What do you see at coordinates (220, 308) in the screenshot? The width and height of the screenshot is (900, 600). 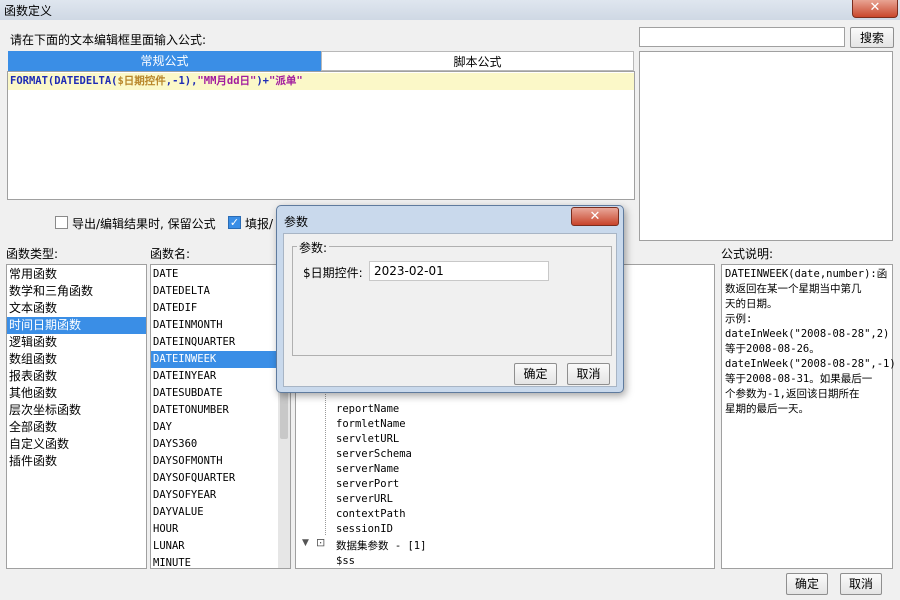 I see `function-name-item: DATEDIF` at bounding box center [220, 308].